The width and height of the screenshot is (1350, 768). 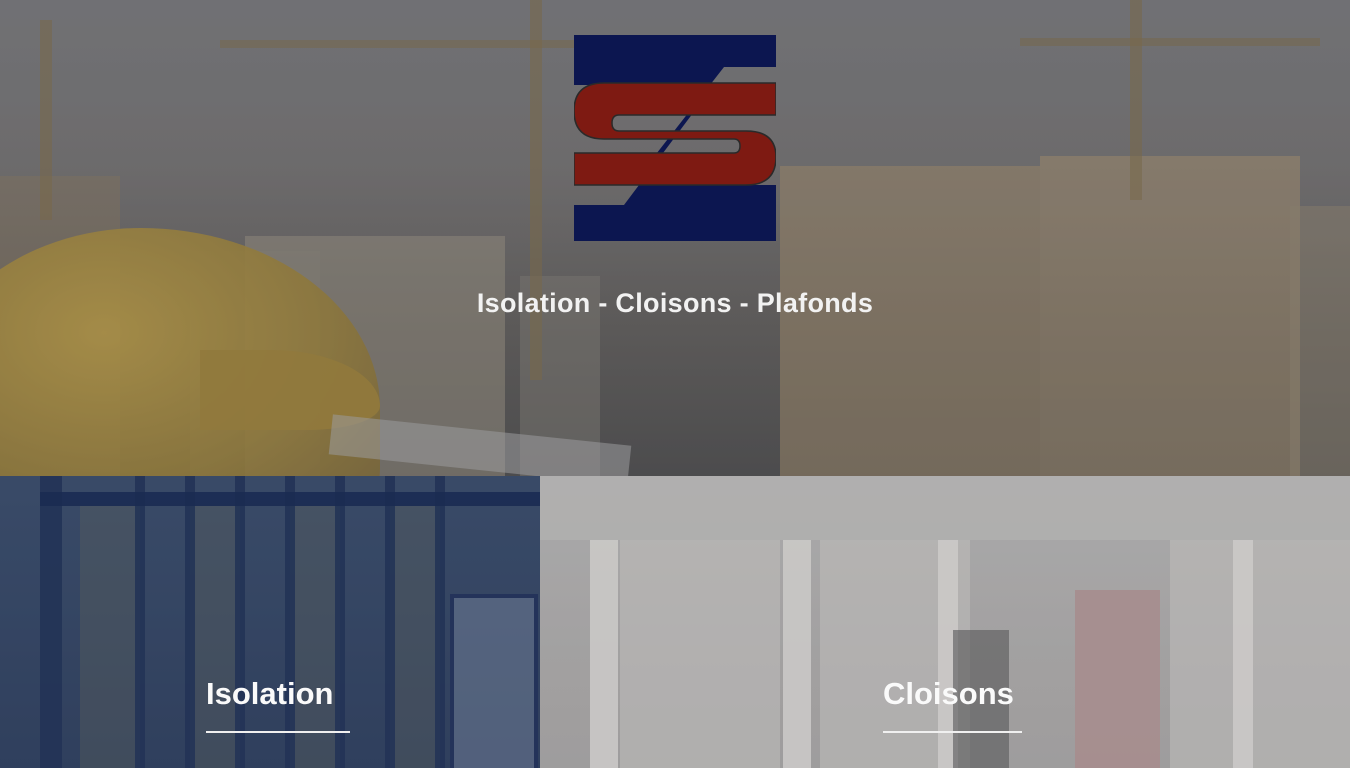 What do you see at coordinates (675, 303) in the screenshot?
I see `tagline: Isolation - Cloisons - Plafonds` at bounding box center [675, 303].